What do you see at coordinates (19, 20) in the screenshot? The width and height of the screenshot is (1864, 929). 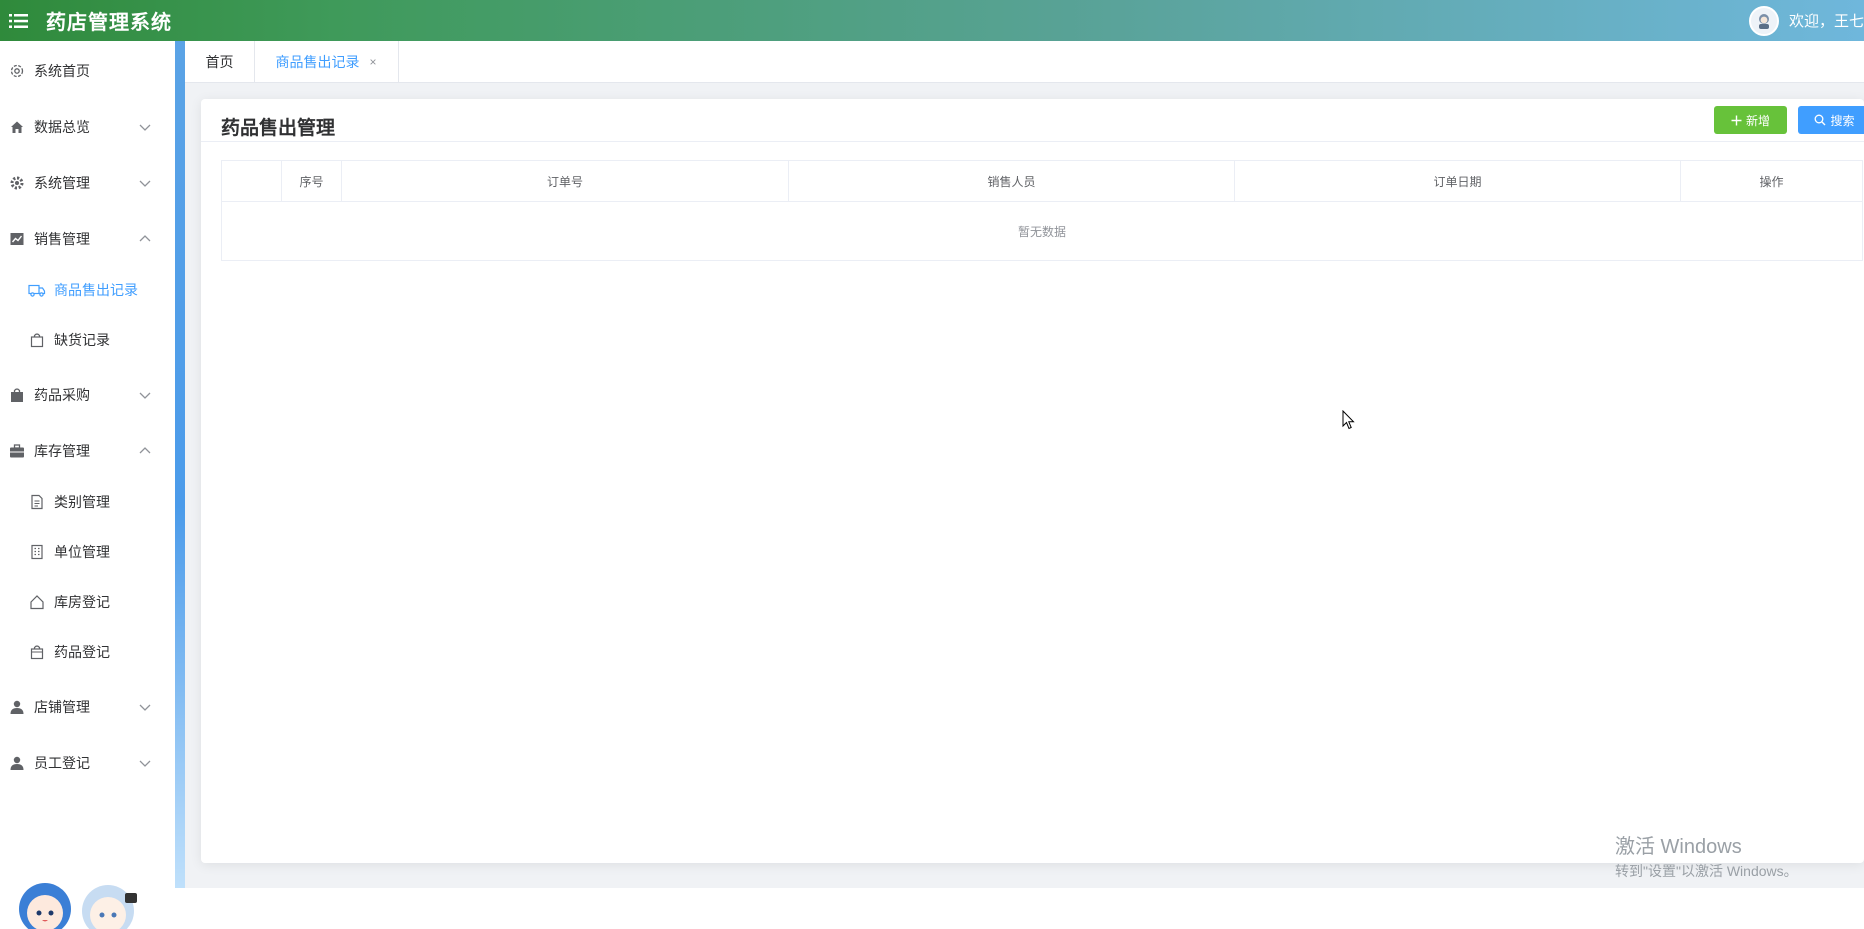 I see `menu-toggle-icon` at bounding box center [19, 20].